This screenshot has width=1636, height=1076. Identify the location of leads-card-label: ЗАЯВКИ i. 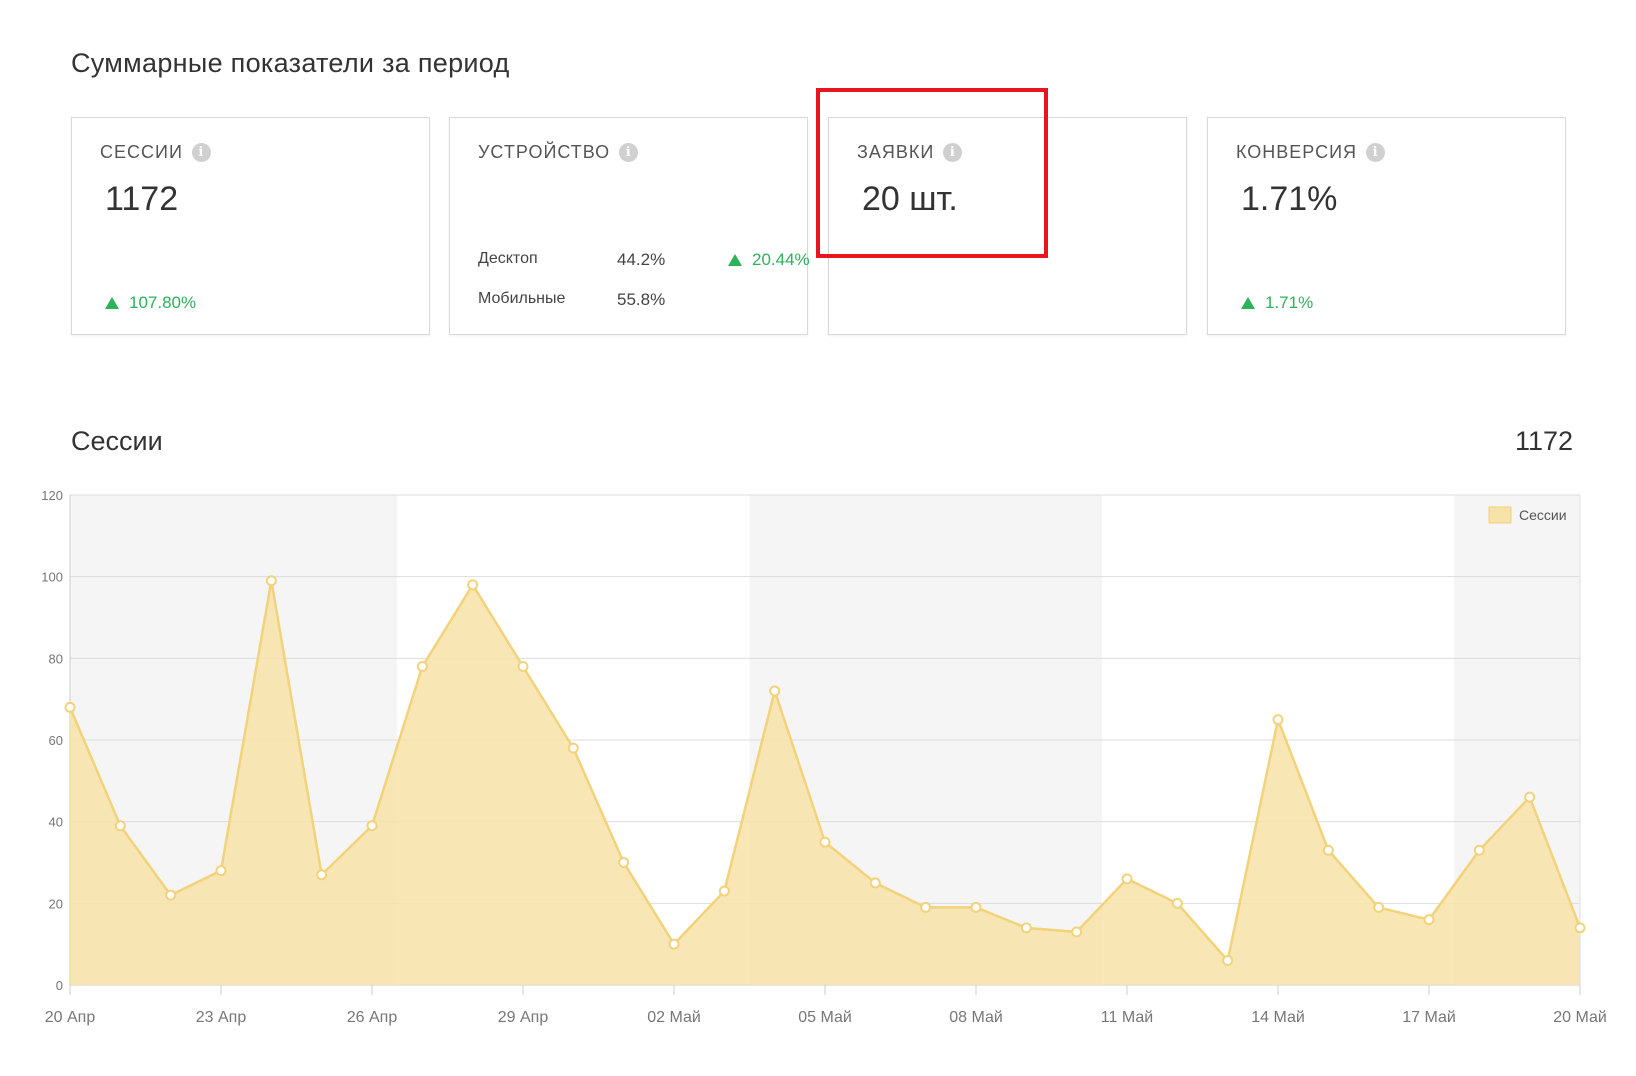
(910, 152).